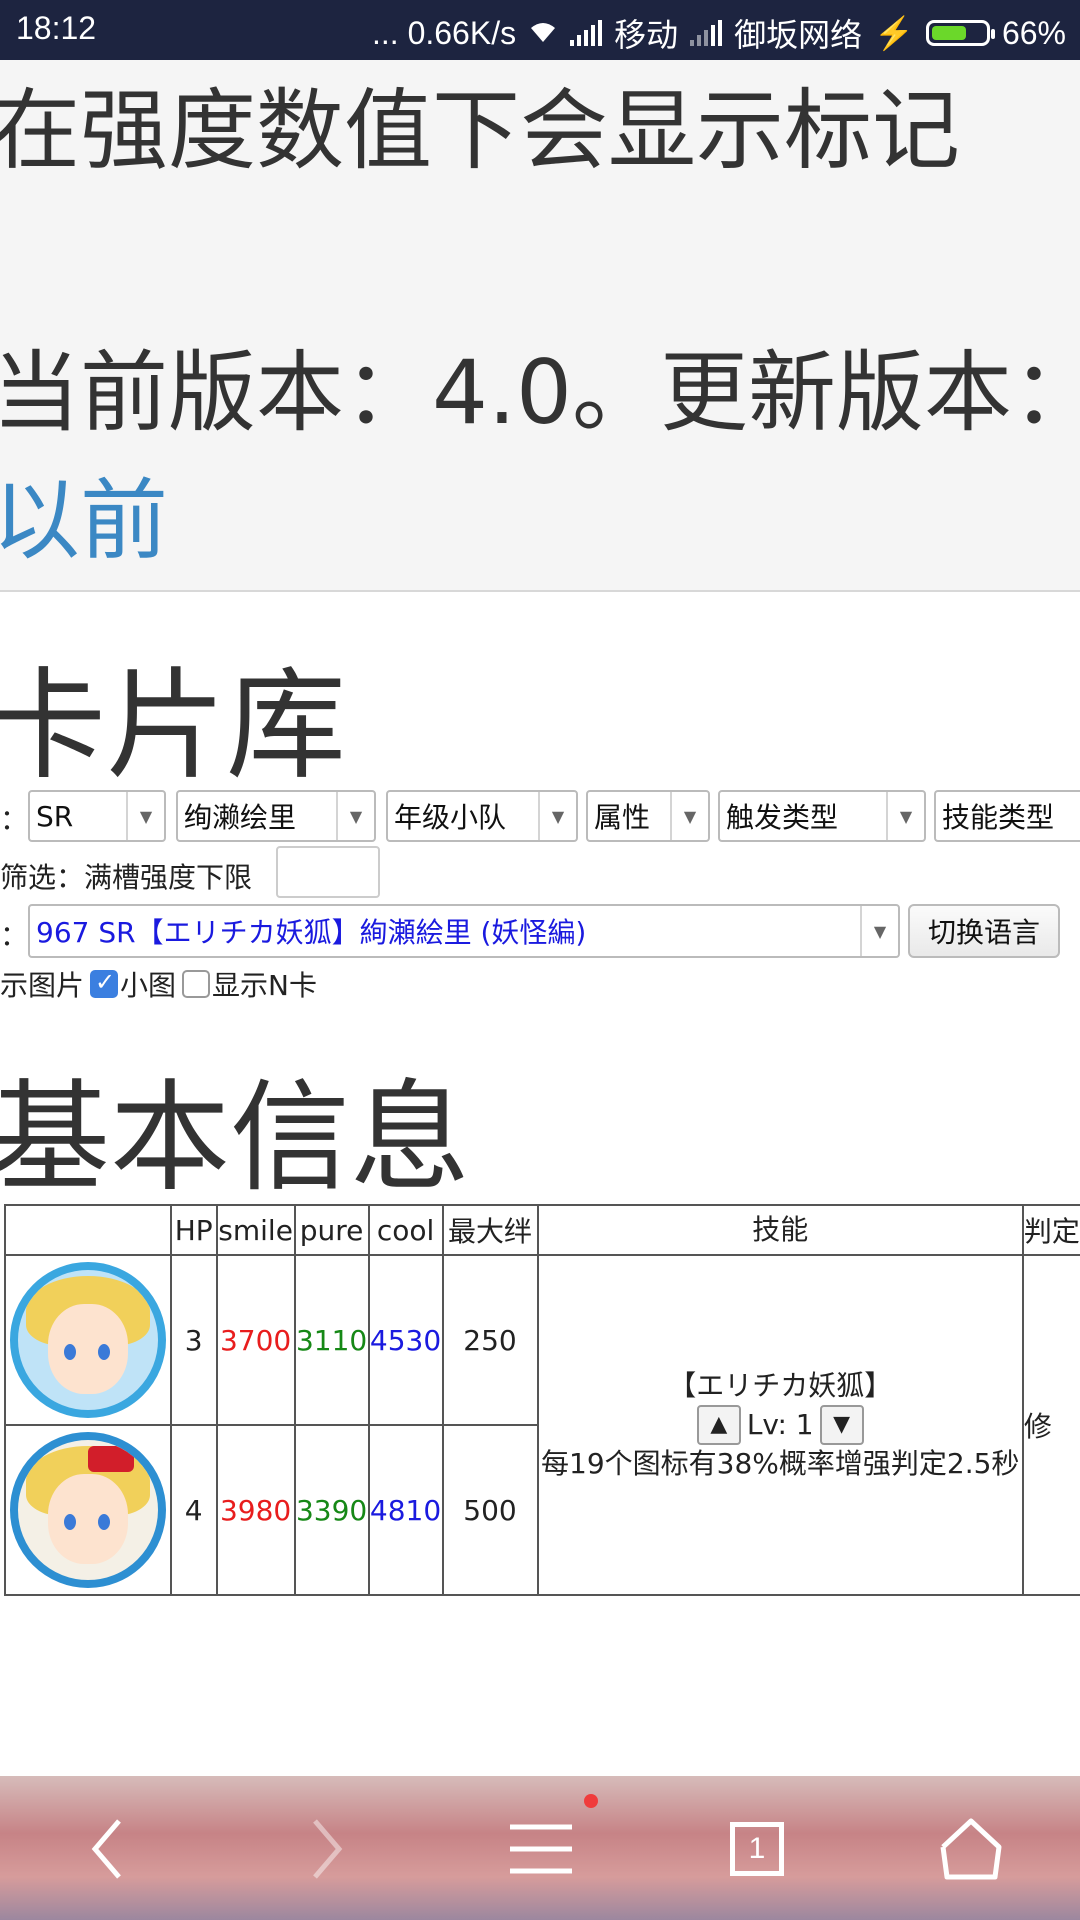 The width and height of the screenshot is (1080, 1920). What do you see at coordinates (255, 1230) in the screenshot?
I see `table-header-smile: smile` at bounding box center [255, 1230].